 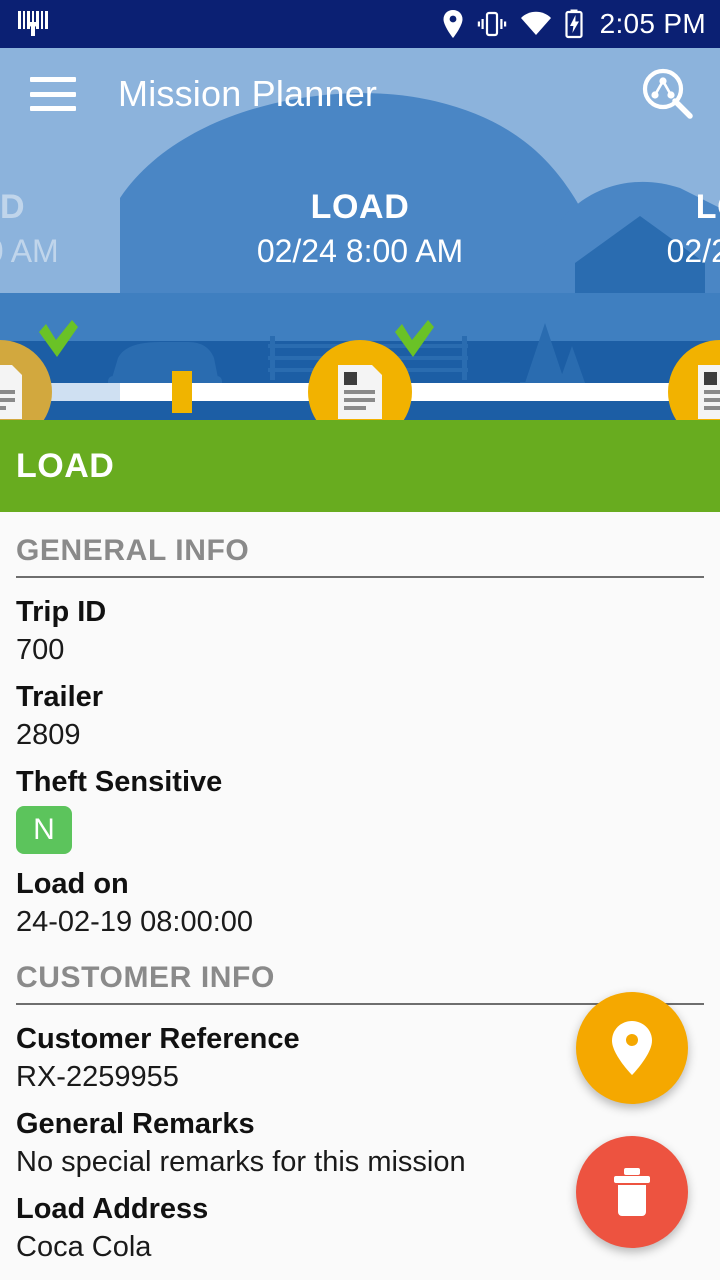 What do you see at coordinates (360, 229) in the screenshot?
I see `carousel-item-current: LOAD 02/24 8:00 AM` at bounding box center [360, 229].